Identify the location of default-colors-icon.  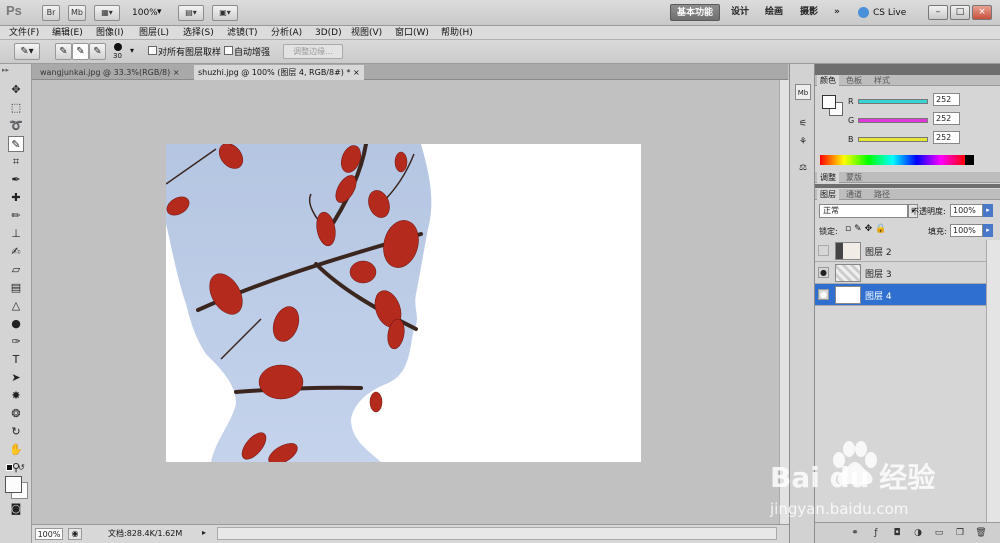
(9, 467).